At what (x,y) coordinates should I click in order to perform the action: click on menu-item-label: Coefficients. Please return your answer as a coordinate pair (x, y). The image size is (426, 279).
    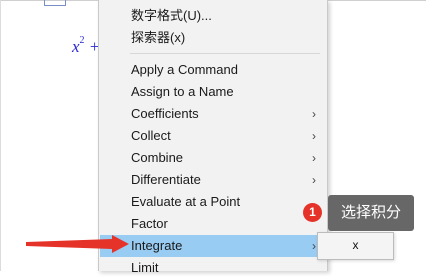
    Looking at the image, I should click on (165, 113).